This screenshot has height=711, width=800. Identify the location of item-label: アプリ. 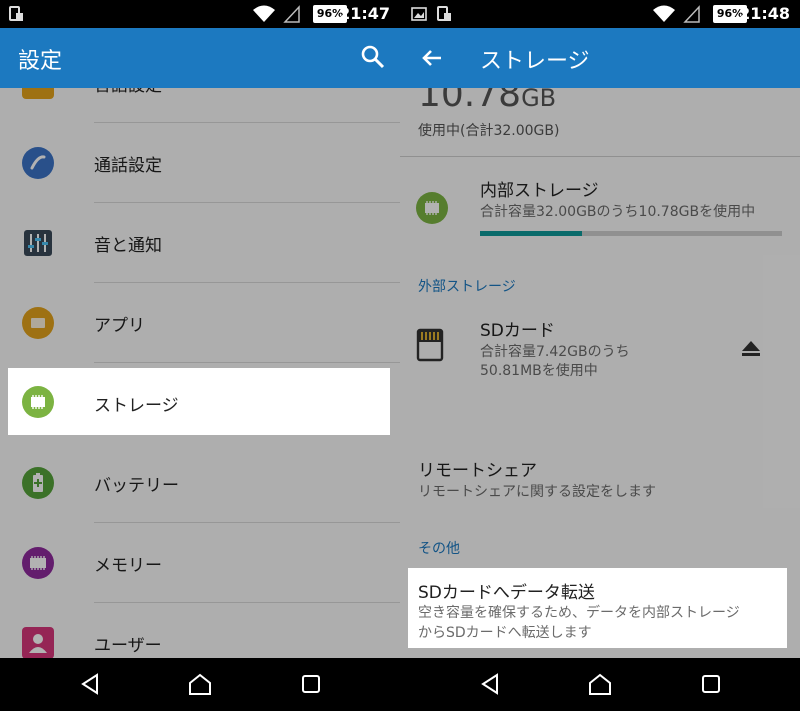
(119, 326).